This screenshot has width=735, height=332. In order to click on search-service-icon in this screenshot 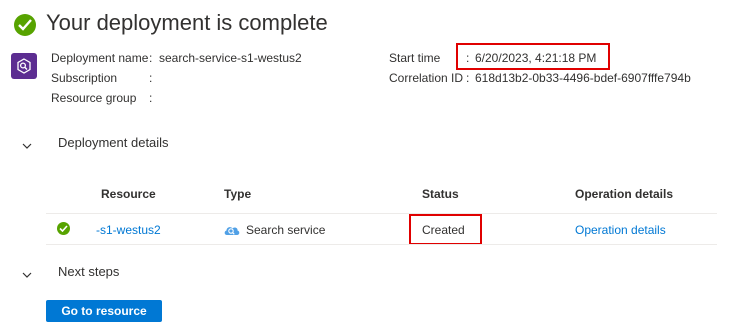, I will do `click(24, 66)`.